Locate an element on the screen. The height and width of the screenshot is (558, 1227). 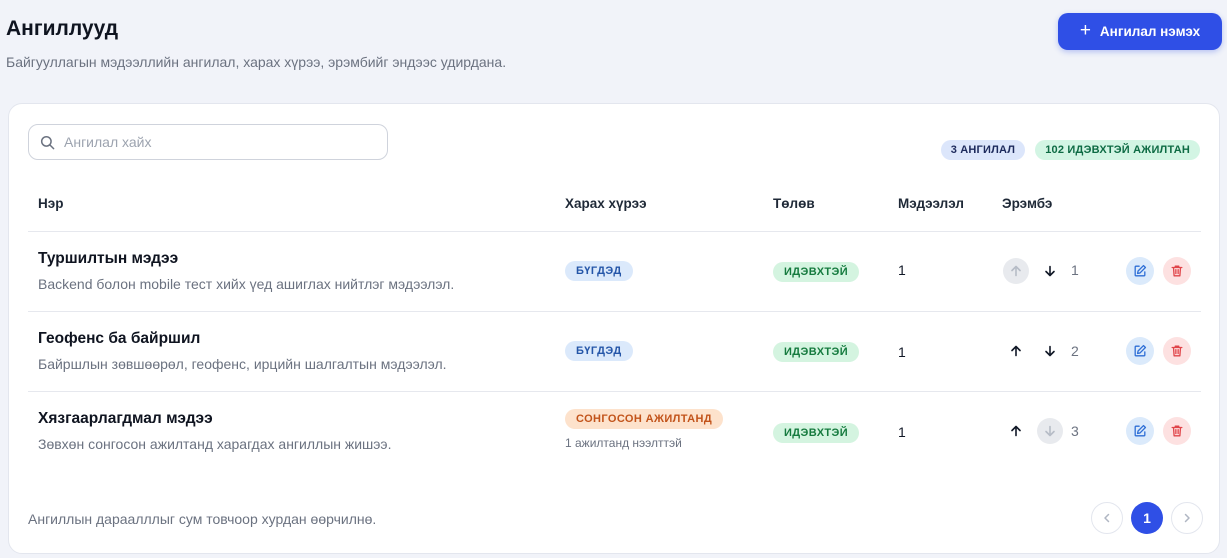
prev-page-button is located at coordinates (1107, 518).